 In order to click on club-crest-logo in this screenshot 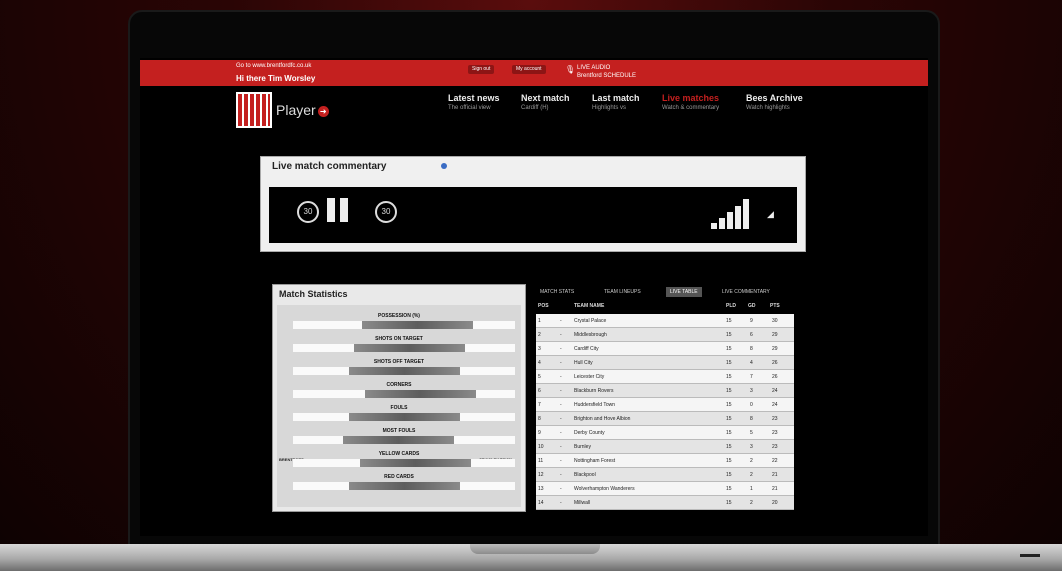, I will do `click(254, 110)`.